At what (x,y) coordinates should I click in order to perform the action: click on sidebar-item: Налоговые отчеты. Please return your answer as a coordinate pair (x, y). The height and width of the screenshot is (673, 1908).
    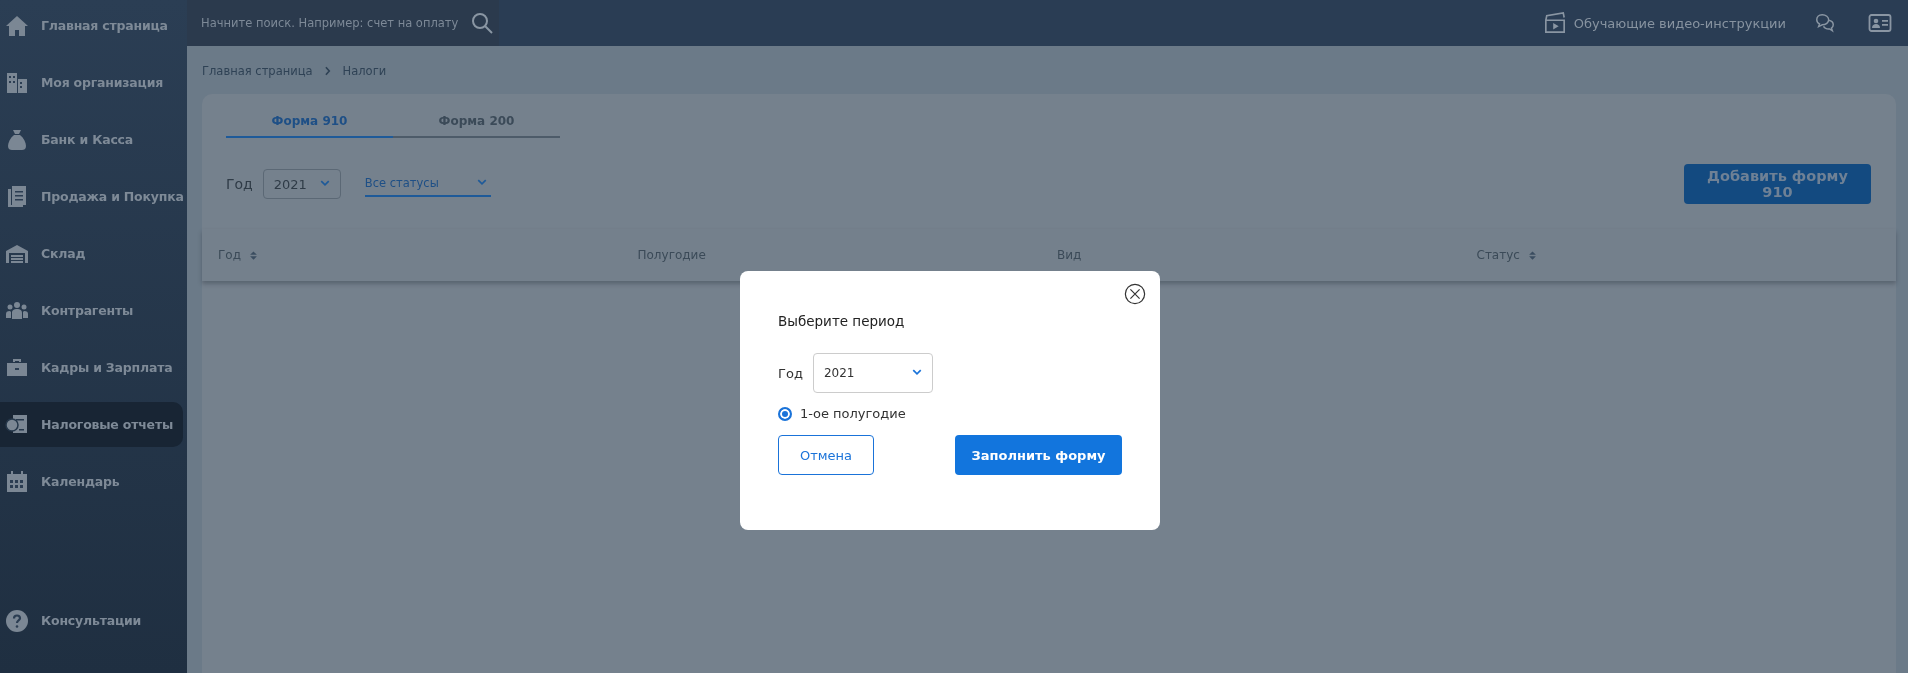
    Looking at the image, I should click on (91, 424).